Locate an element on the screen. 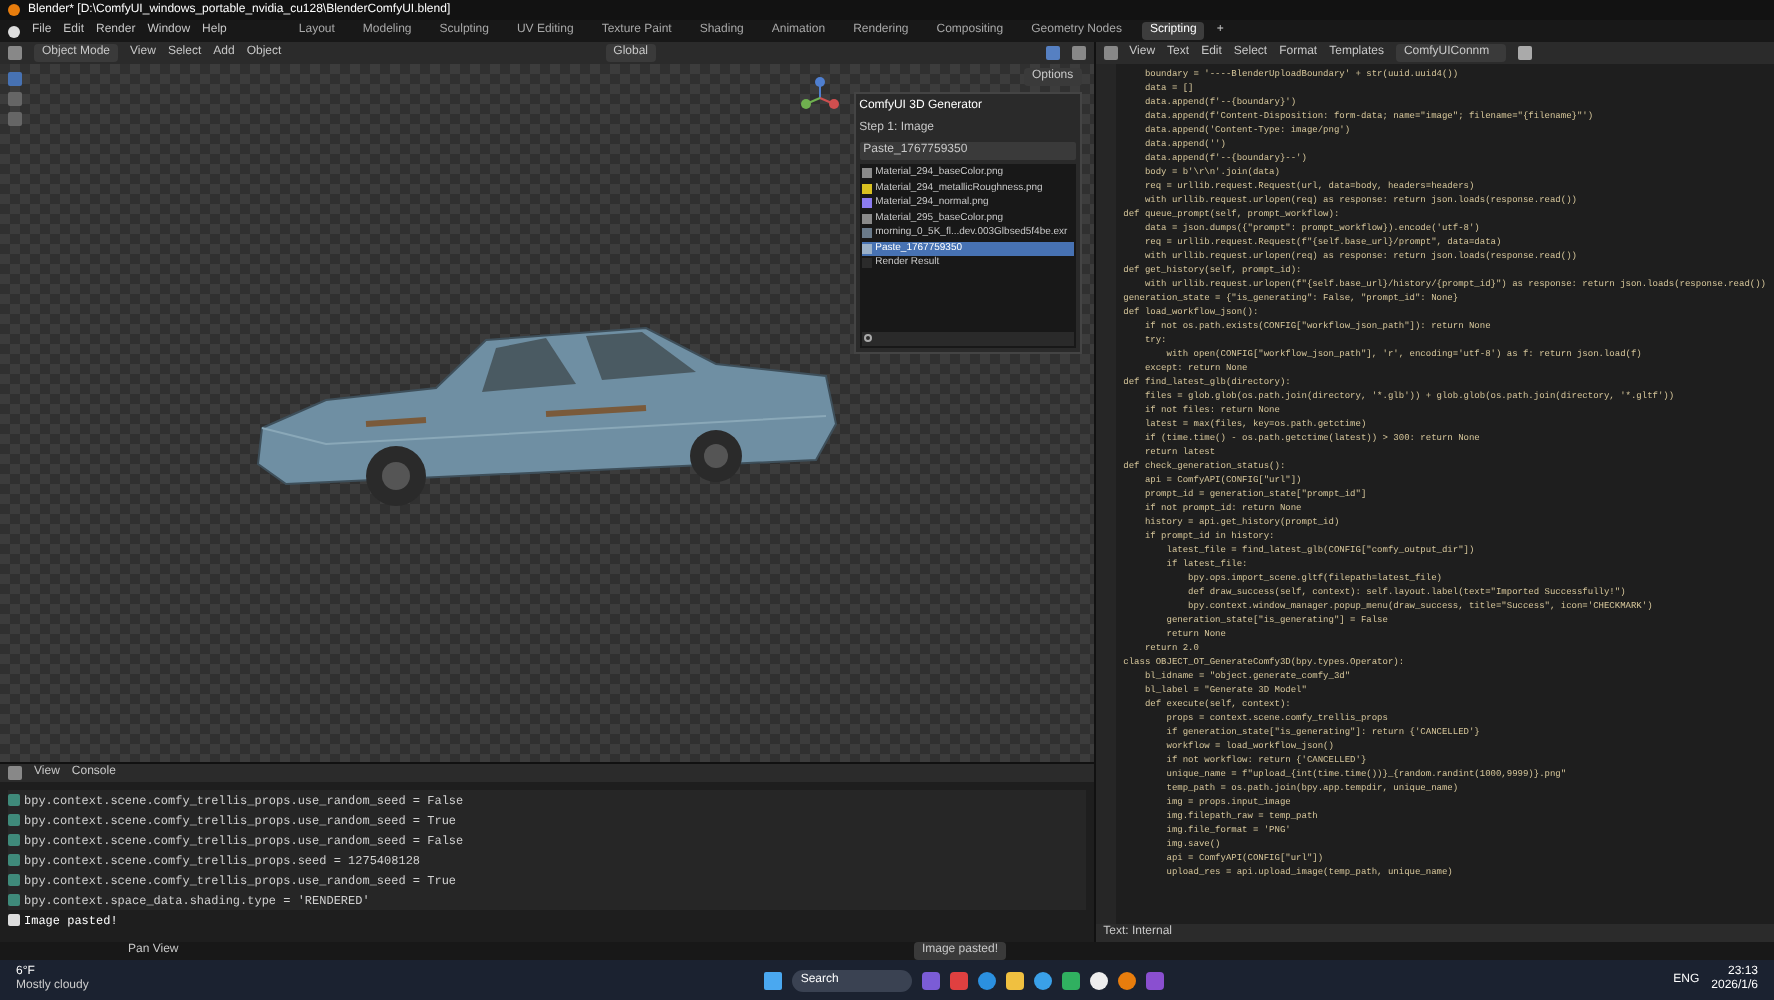 The height and width of the screenshot is (1000, 1774). search-icon is located at coordinates (867, 338).